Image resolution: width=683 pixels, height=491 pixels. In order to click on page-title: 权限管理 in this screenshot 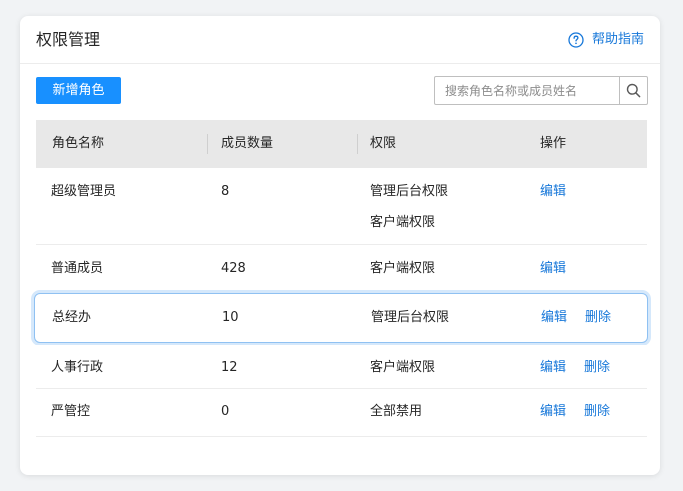, I will do `click(68, 39)`.